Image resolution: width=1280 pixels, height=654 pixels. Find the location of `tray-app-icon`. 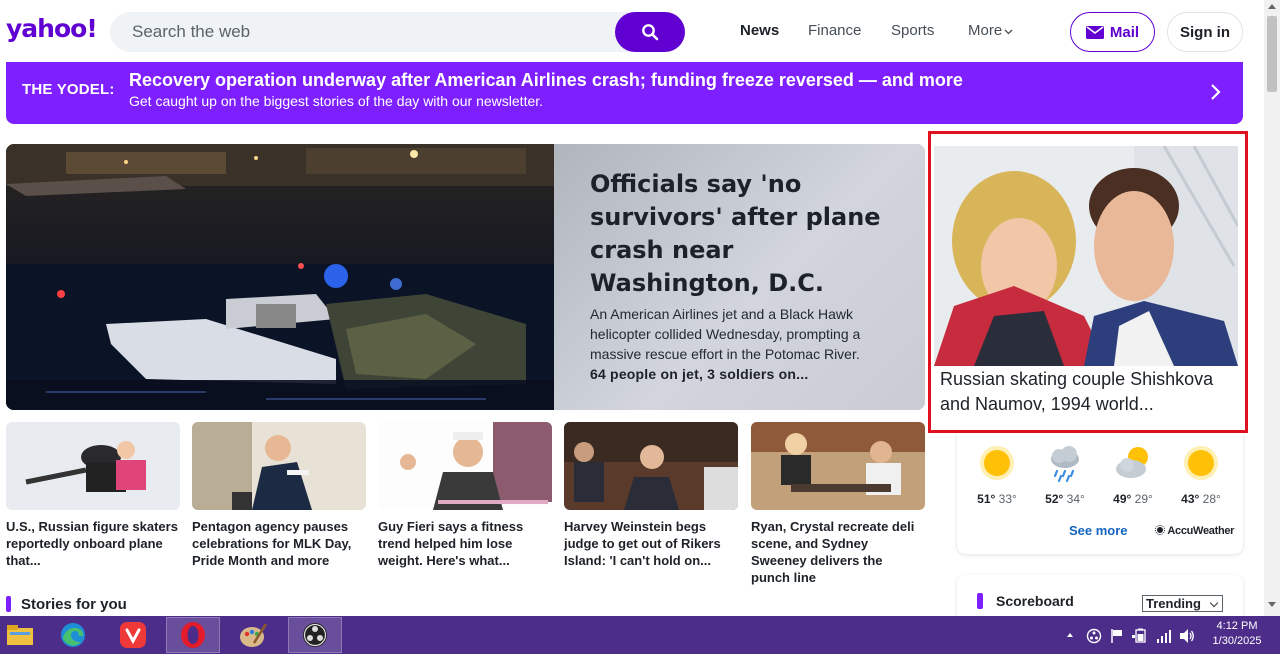

tray-app-icon is located at coordinates (1094, 636).